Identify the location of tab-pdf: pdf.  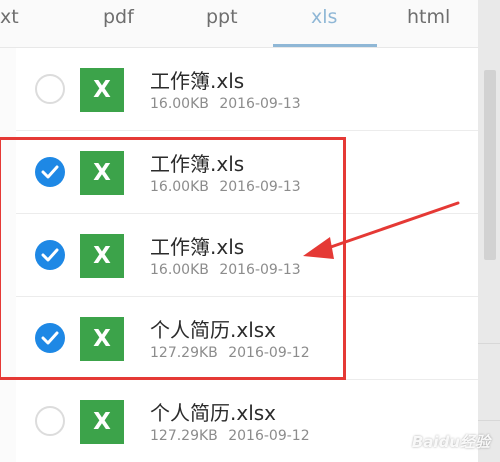
(118, 17).